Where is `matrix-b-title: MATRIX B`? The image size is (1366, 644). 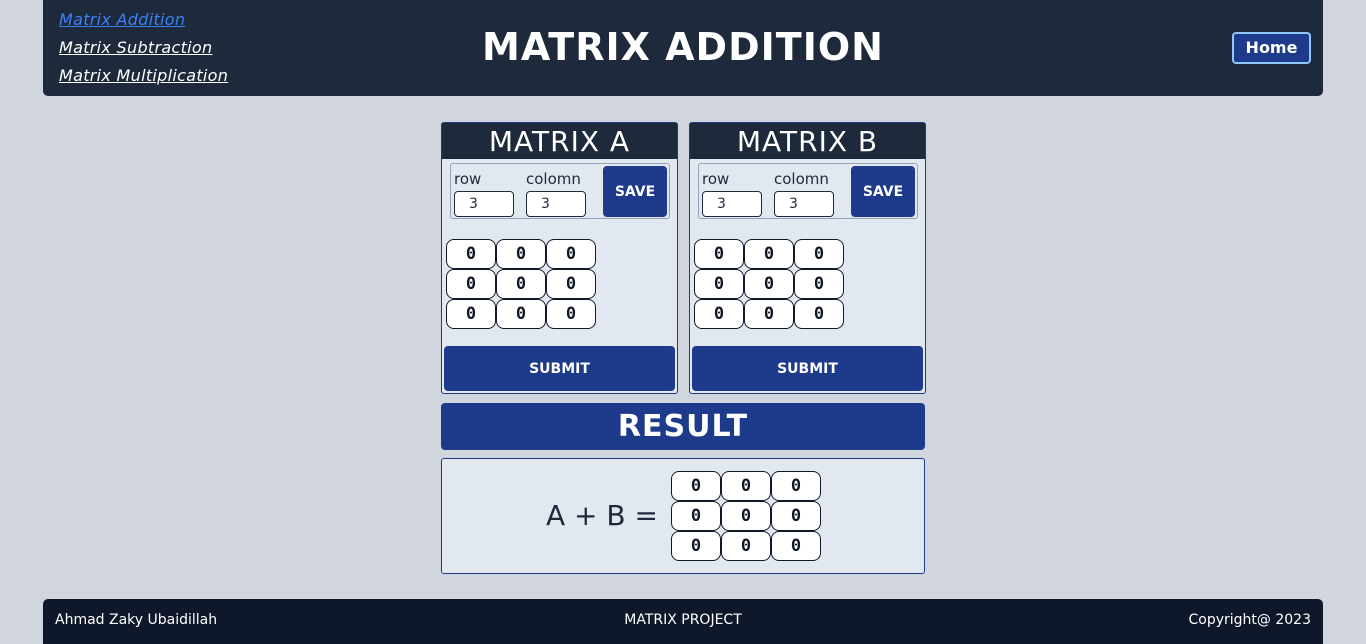
matrix-b-title: MATRIX B is located at coordinates (807, 141).